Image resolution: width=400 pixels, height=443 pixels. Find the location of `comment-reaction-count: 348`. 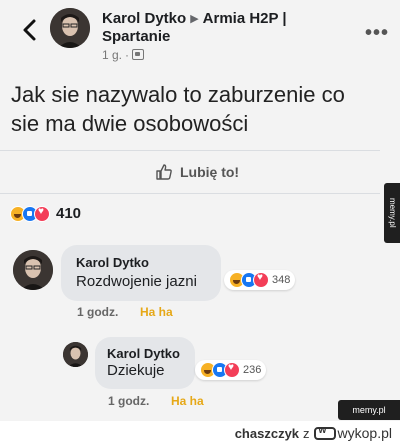

comment-reaction-count: 348 is located at coordinates (281, 280).